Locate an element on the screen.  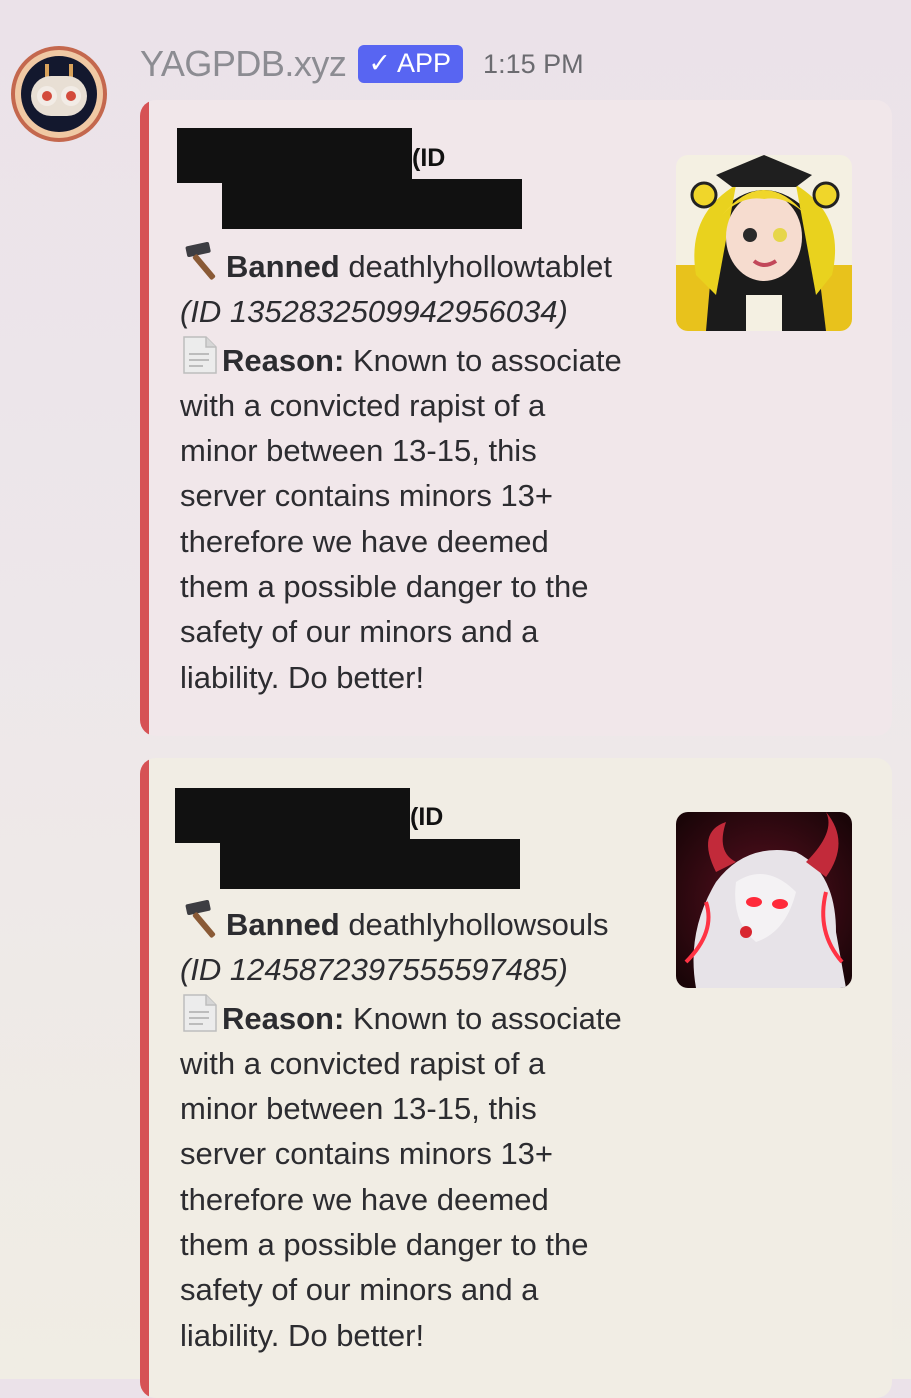
bot-avatar is located at coordinates (59, 94).